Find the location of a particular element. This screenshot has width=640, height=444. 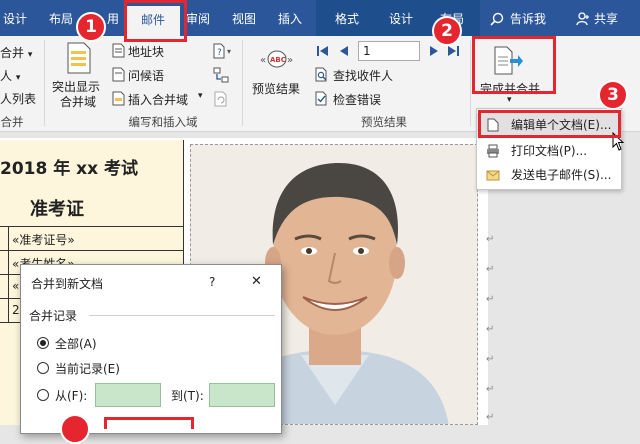

dialog-title: 合并到新文档 is located at coordinates (67, 284).